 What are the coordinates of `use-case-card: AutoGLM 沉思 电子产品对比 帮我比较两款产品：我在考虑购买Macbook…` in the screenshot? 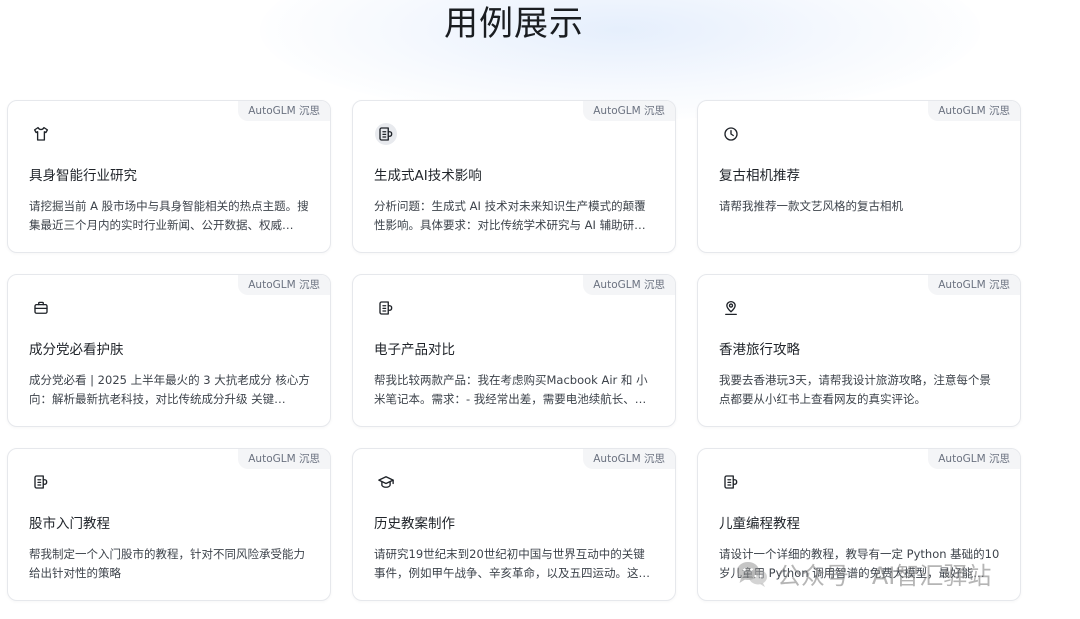 It's located at (514, 350).